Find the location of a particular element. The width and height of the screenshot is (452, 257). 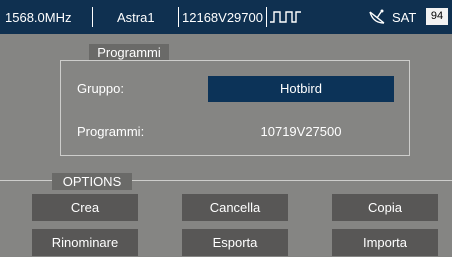

esporta-button: Esporta is located at coordinates (235, 242).